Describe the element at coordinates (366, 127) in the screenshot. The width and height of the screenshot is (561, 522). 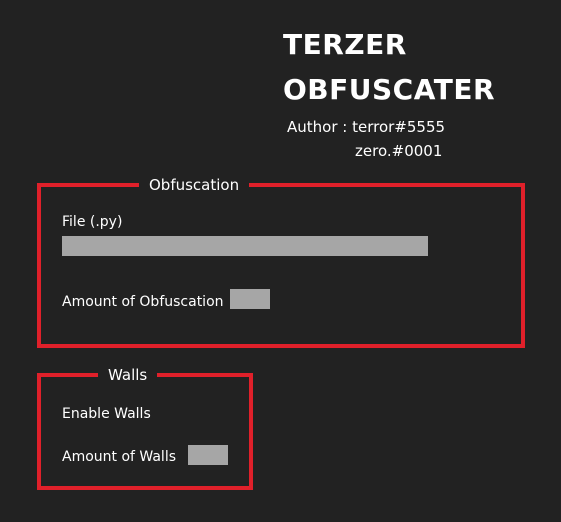
I see `author-credit-line-1: Author : terror#5555` at that location.